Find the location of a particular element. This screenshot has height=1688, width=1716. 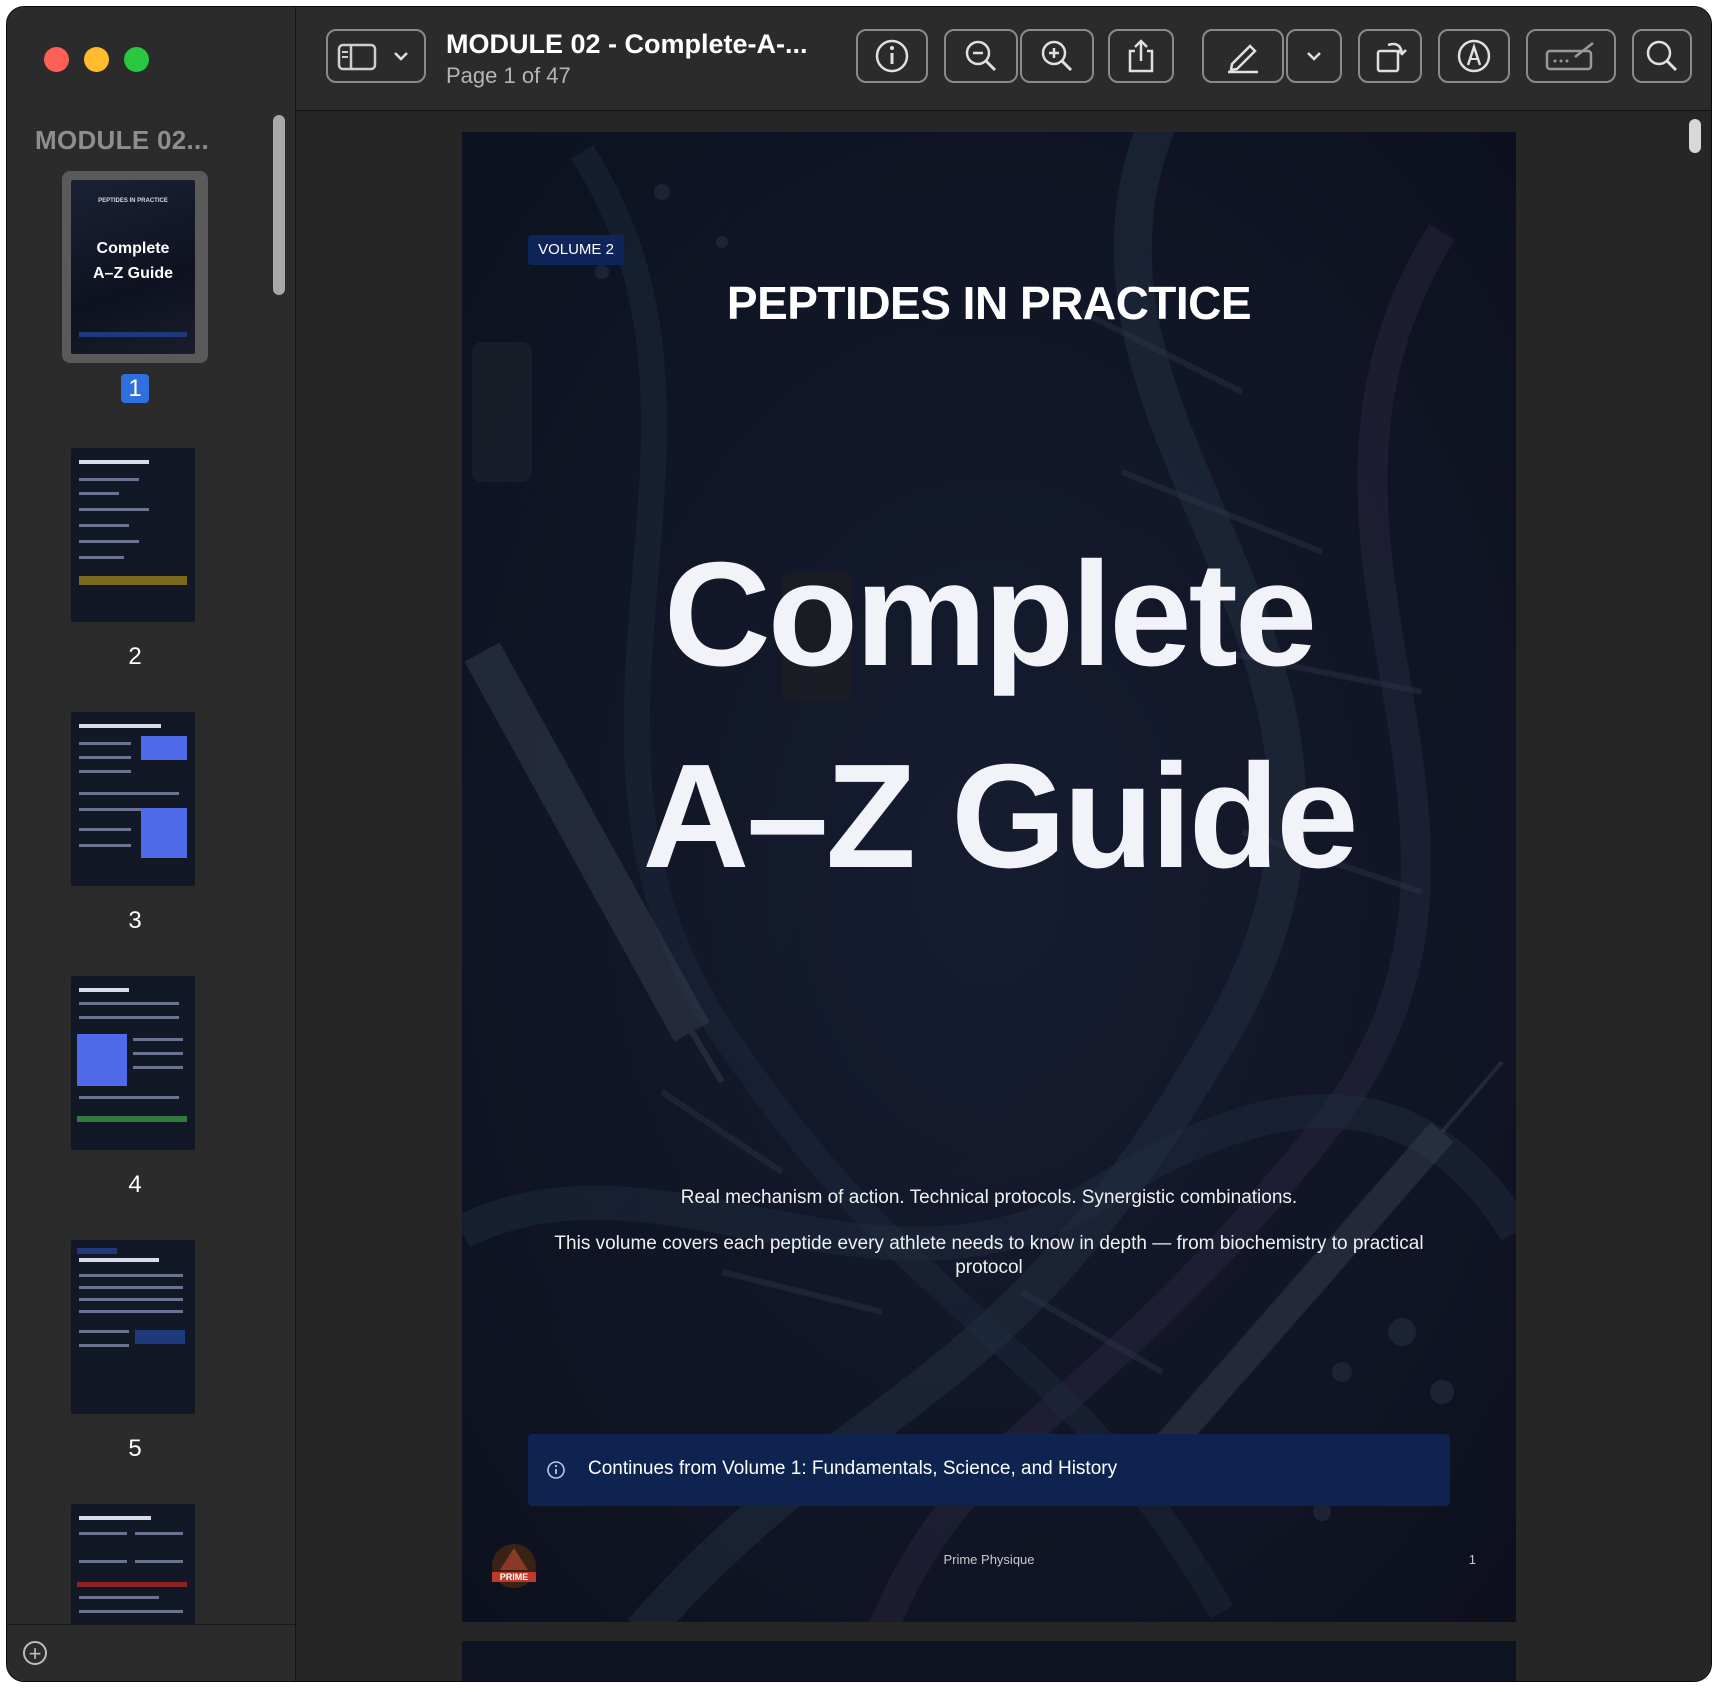

prime-physique-logo: PRIME is located at coordinates (514, 1566).